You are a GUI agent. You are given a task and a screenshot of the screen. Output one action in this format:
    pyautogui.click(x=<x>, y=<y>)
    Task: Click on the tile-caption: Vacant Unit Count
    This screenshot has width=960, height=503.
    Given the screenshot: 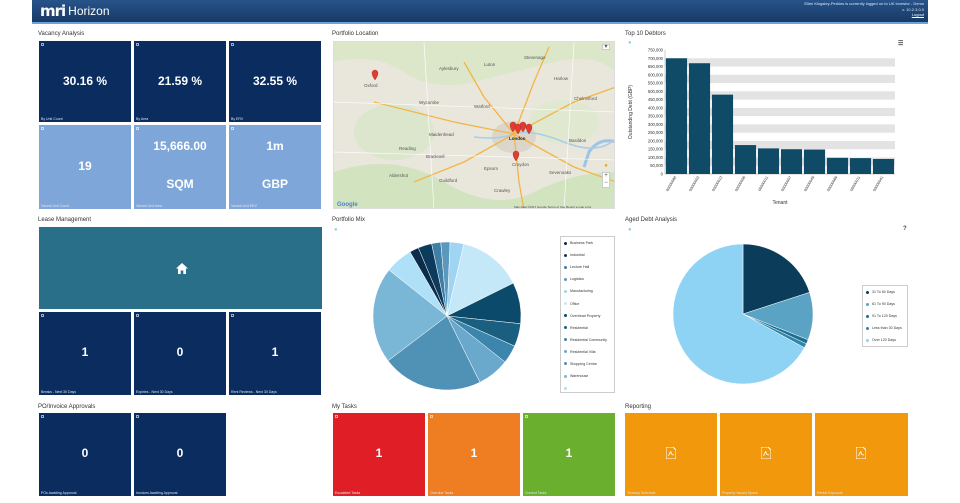 What is the action you would take?
    pyautogui.click(x=55, y=206)
    